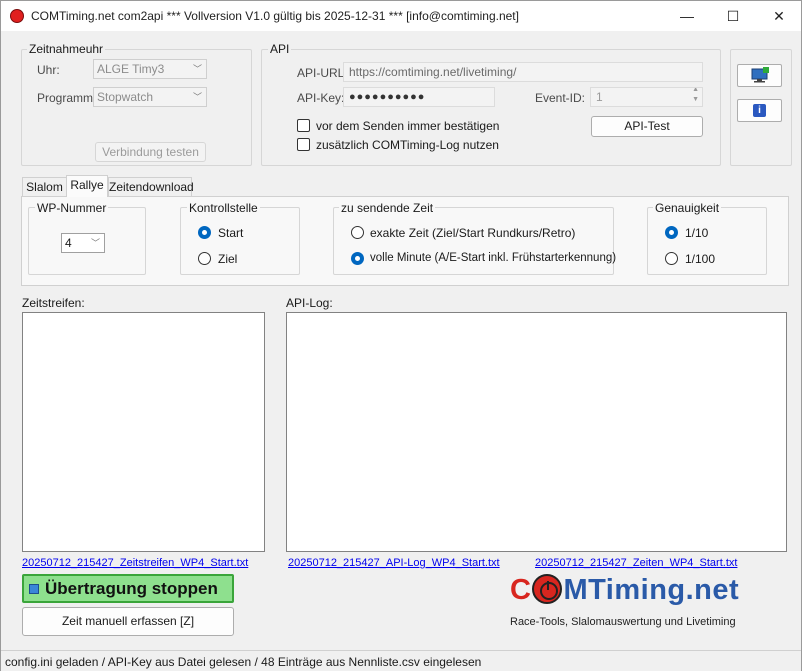  What do you see at coordinates (523, 72) in the screenshot?
I see `api-url-field: https://comtiming.net/livetiming/` at bounding box center [523, 72].